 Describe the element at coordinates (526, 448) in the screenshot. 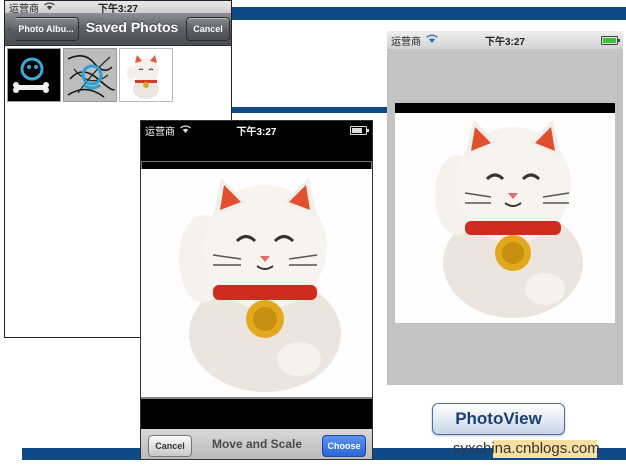

I see `watermark: syxchina.cnblogs.com` at that location.